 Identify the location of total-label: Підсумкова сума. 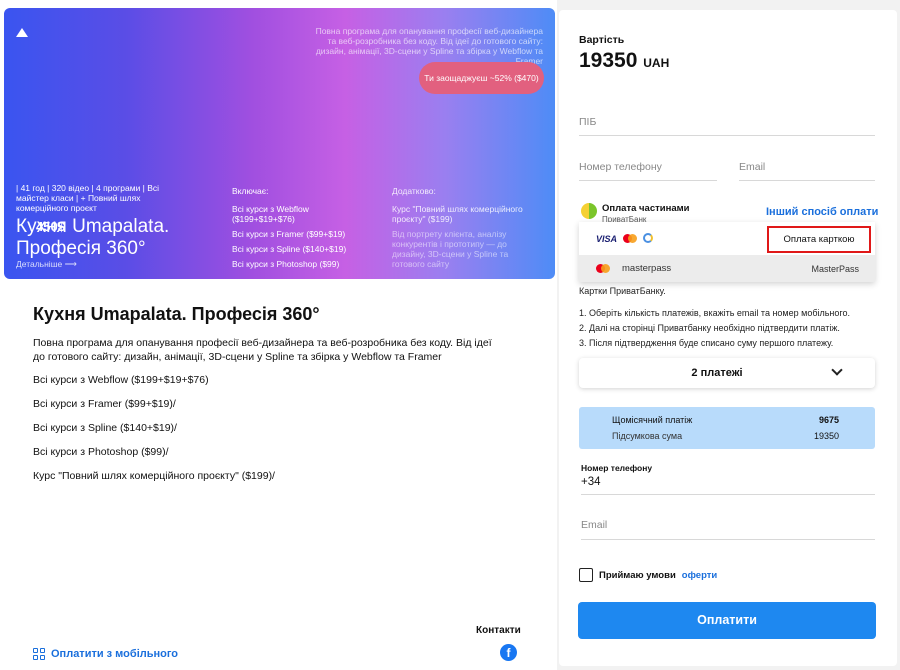
(647, 436).